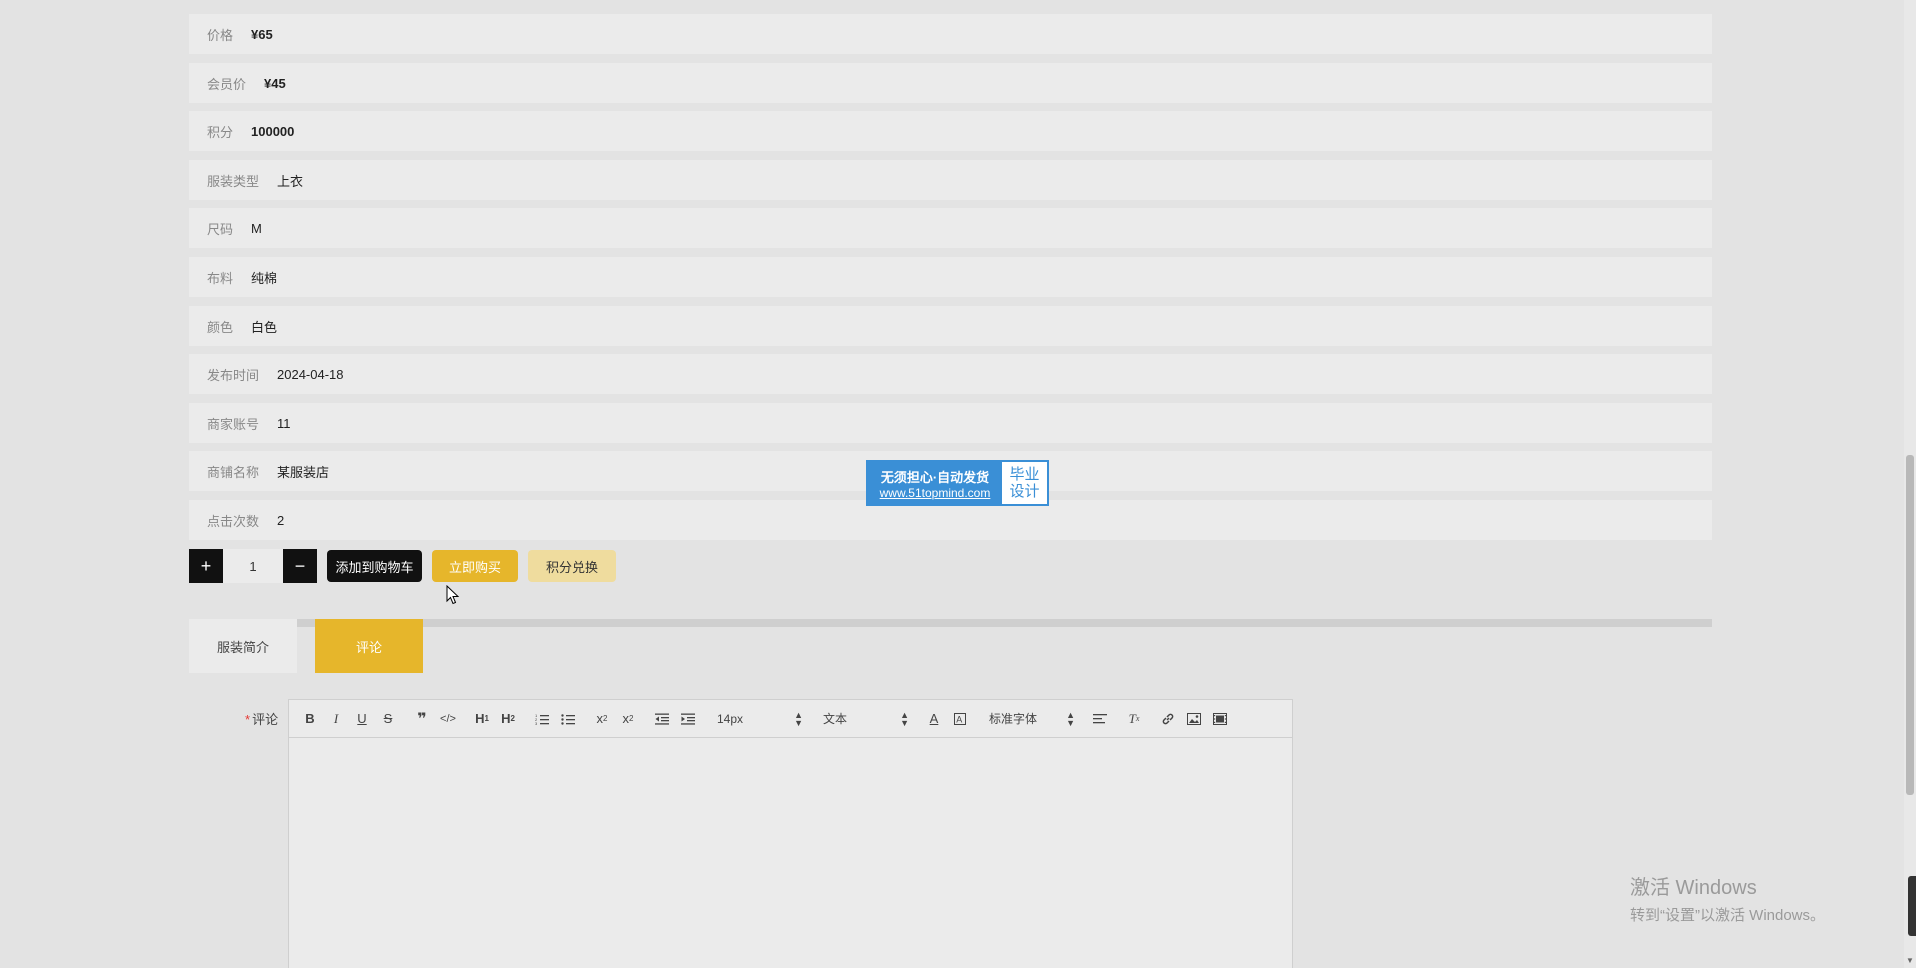 This screenshot has width=1916, height=968. Describe the element at coordinates (262, 34) in the screenshot. I see `price-value: ¥65` at that location.